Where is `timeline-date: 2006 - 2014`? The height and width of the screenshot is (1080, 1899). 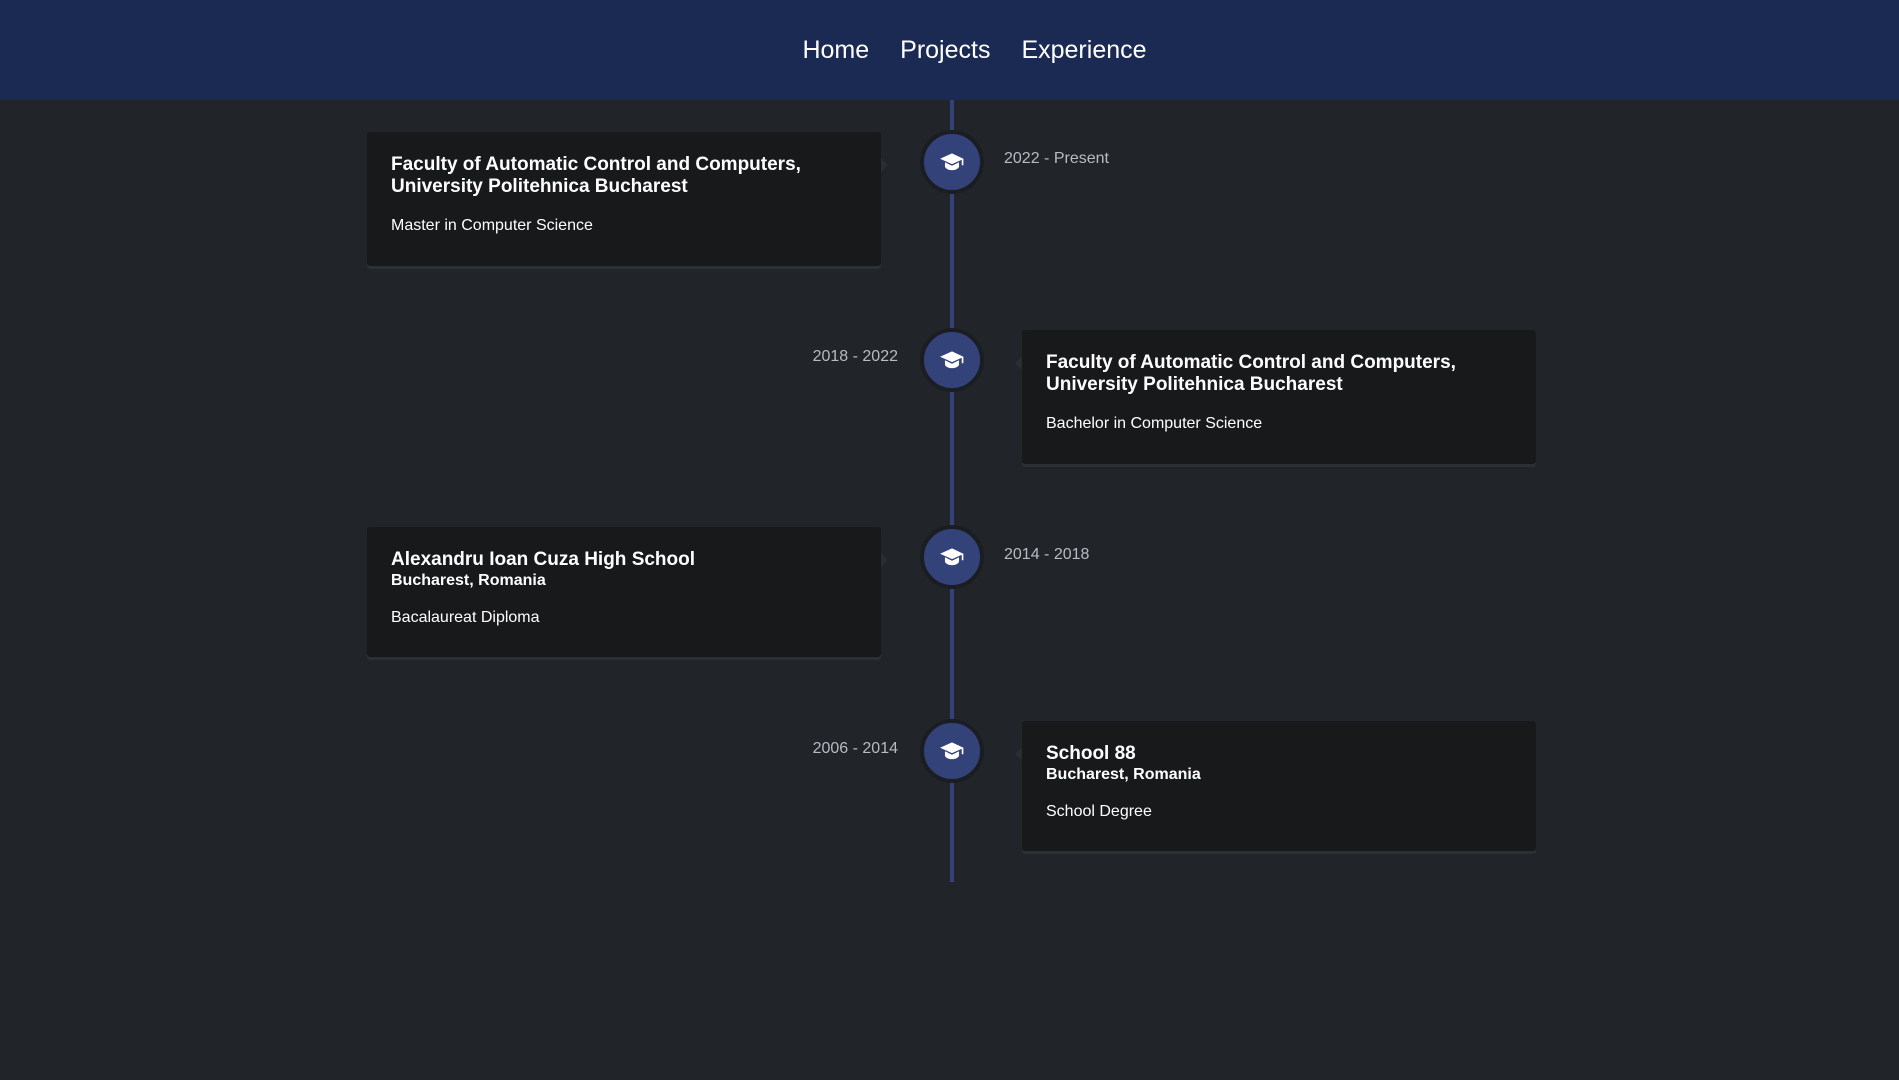
timeline-date: 2006 - 2014 is located at coordinates (855, 748).